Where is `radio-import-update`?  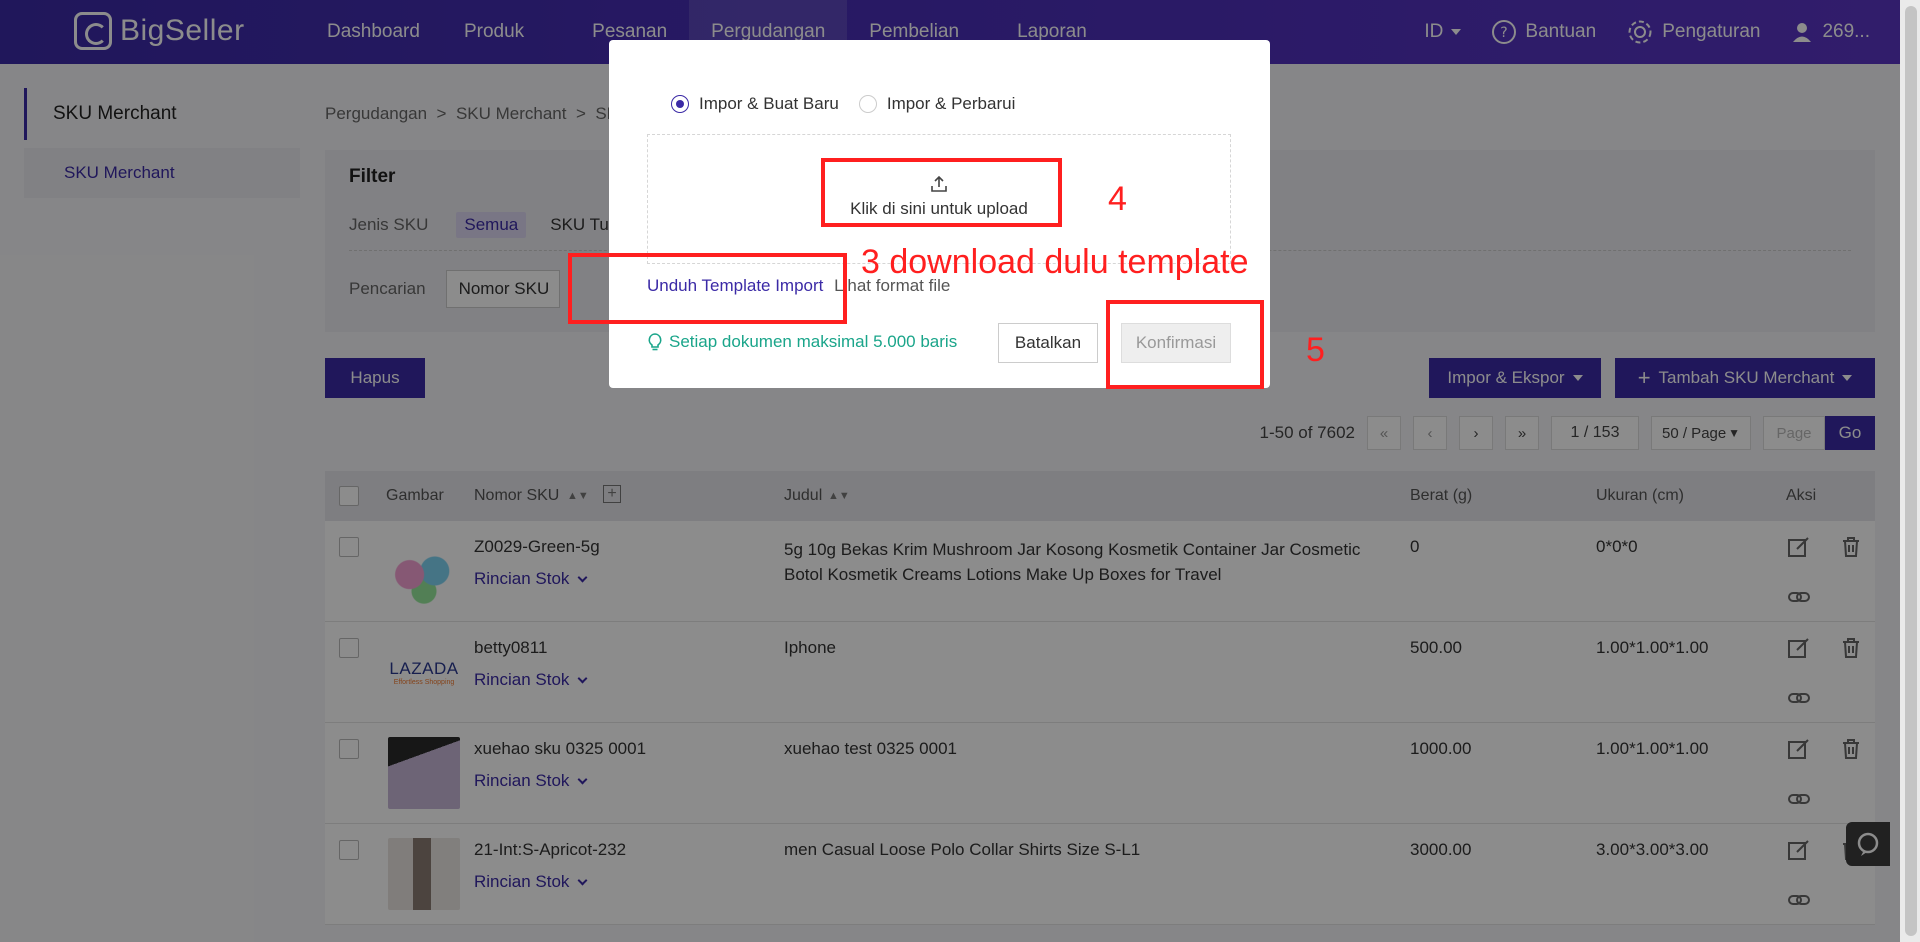
radio-import-update is located at coordinates (867, 104).